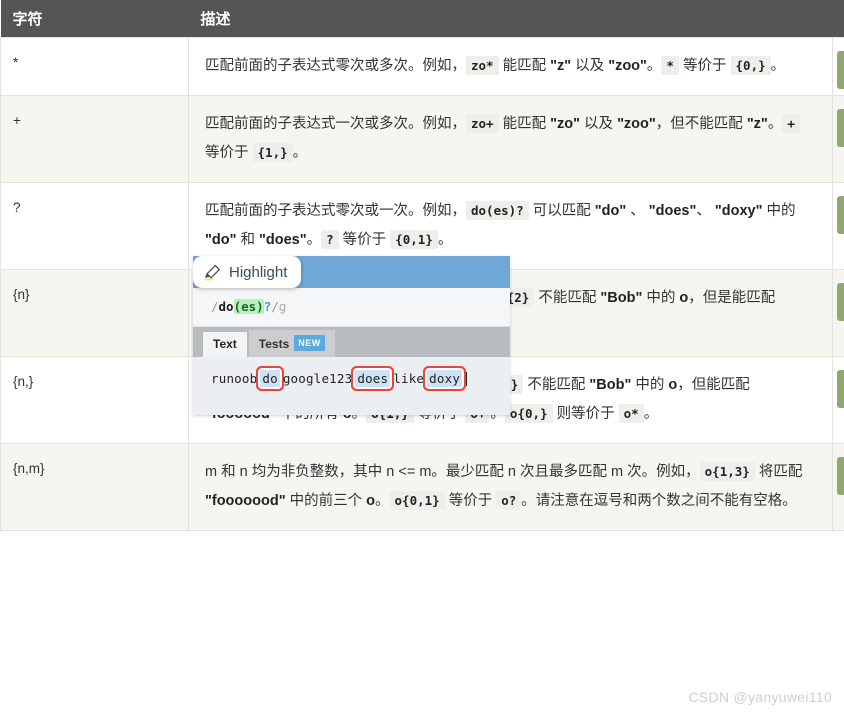 This screenshot has width=844, height=719. What do you see at coordinates (212, 272) in the screenshot?
I see `highlighter-icon` at bounding box center [212, 272].